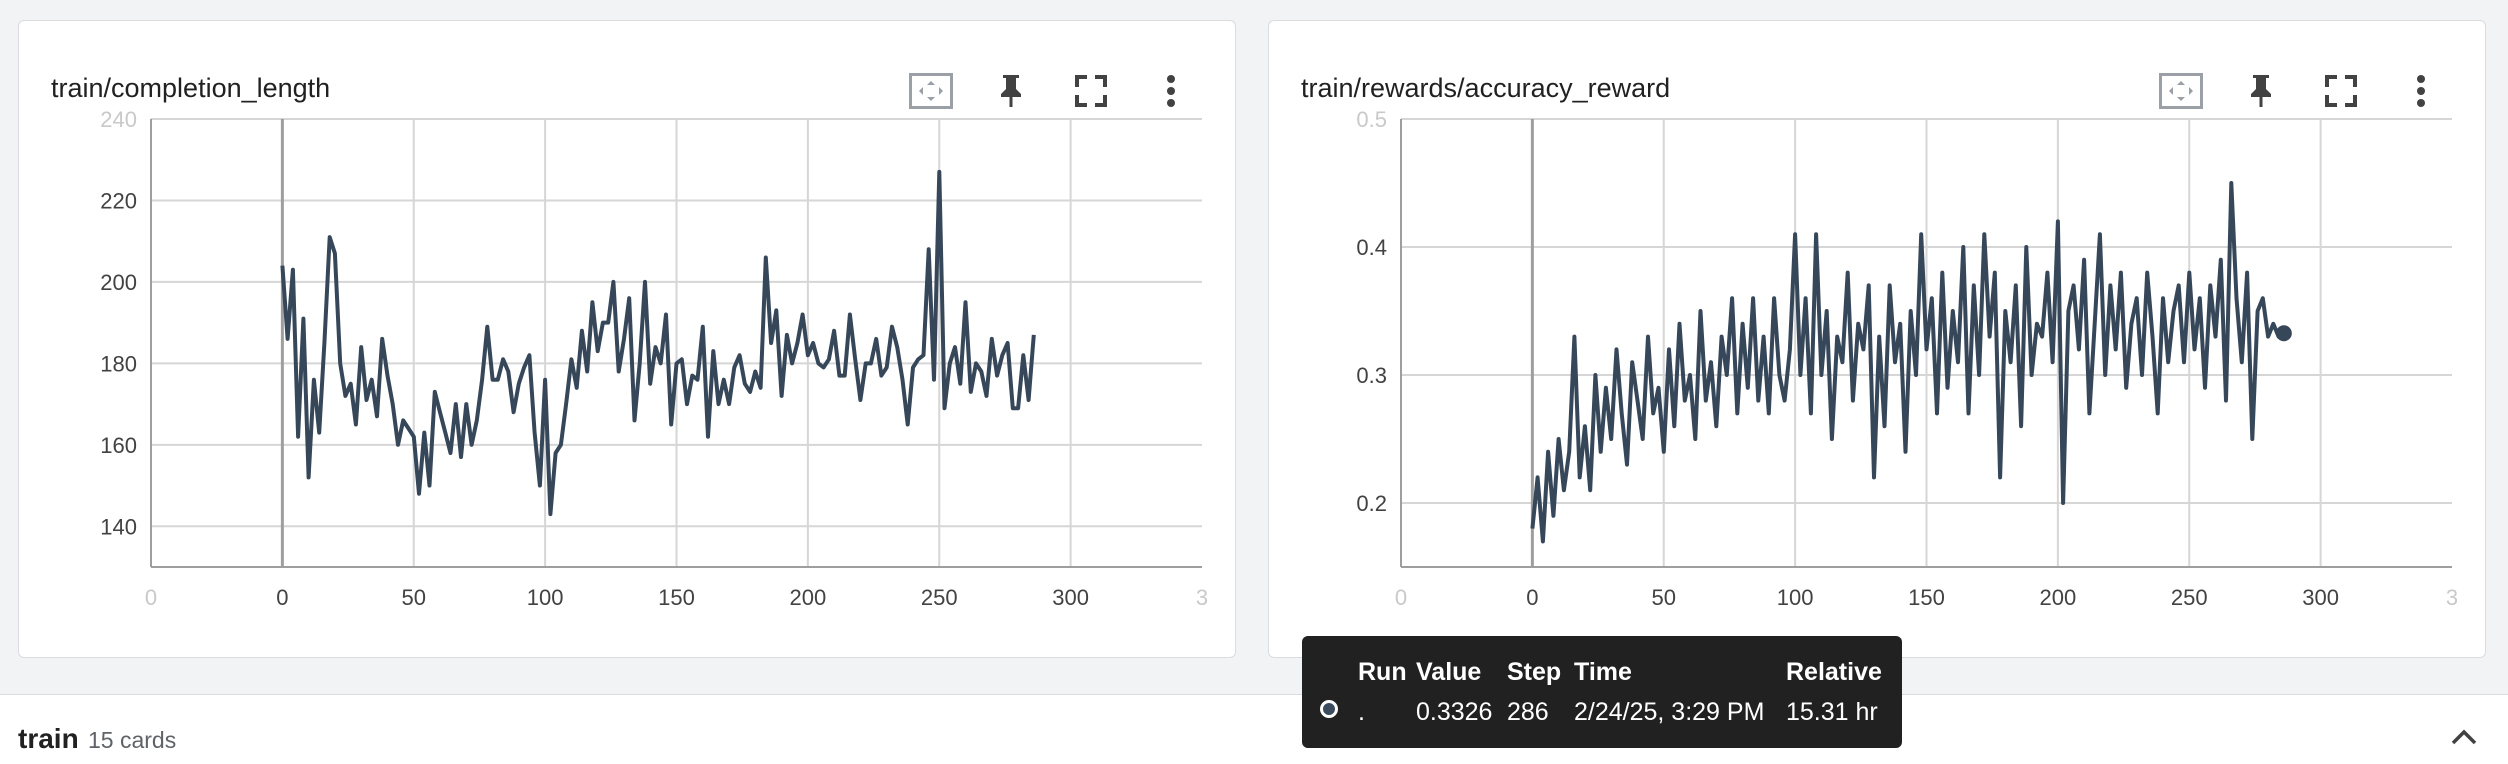 Image resolution: width=2508 pixels, height=764 pixels. Describe the element at coordinates (48, 738) in the screenshot. I see `group-name: train` at that location.